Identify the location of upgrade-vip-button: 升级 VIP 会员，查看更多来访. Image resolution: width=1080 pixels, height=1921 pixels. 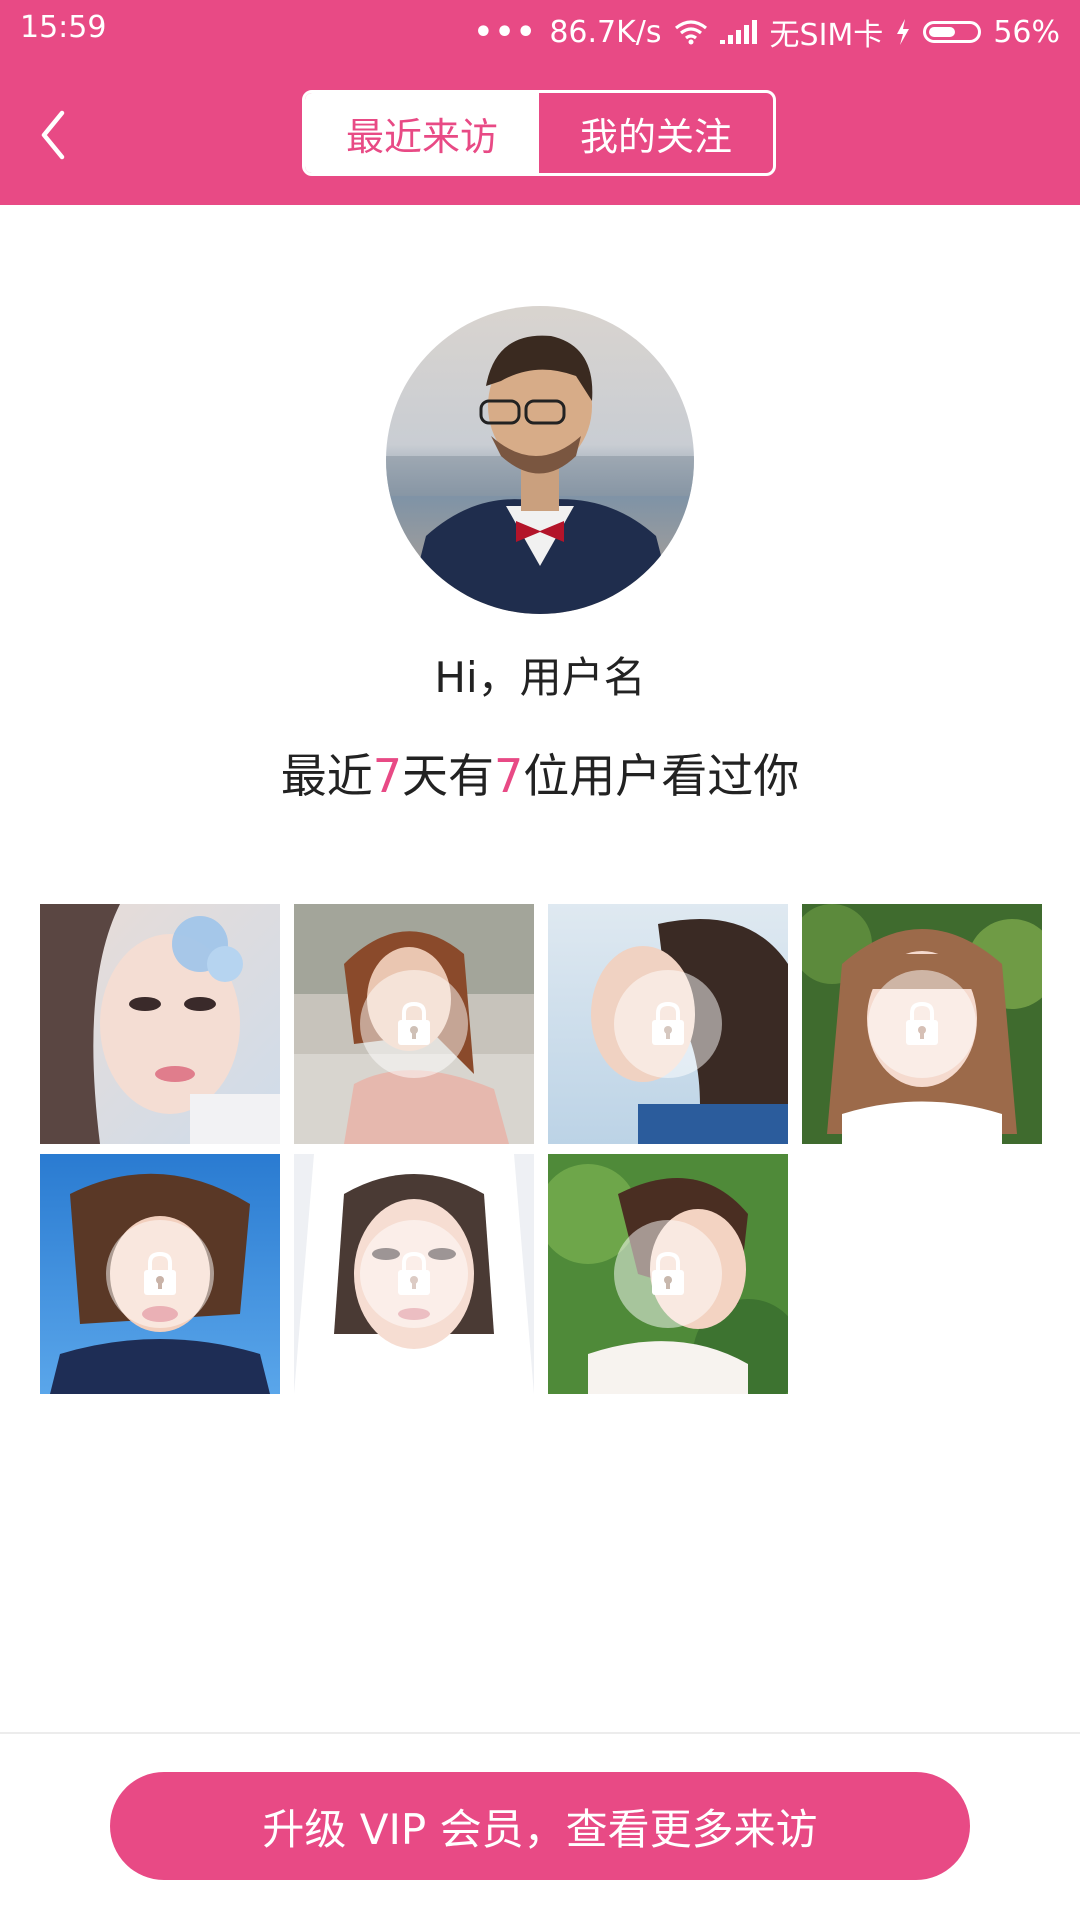
(540, 1826).